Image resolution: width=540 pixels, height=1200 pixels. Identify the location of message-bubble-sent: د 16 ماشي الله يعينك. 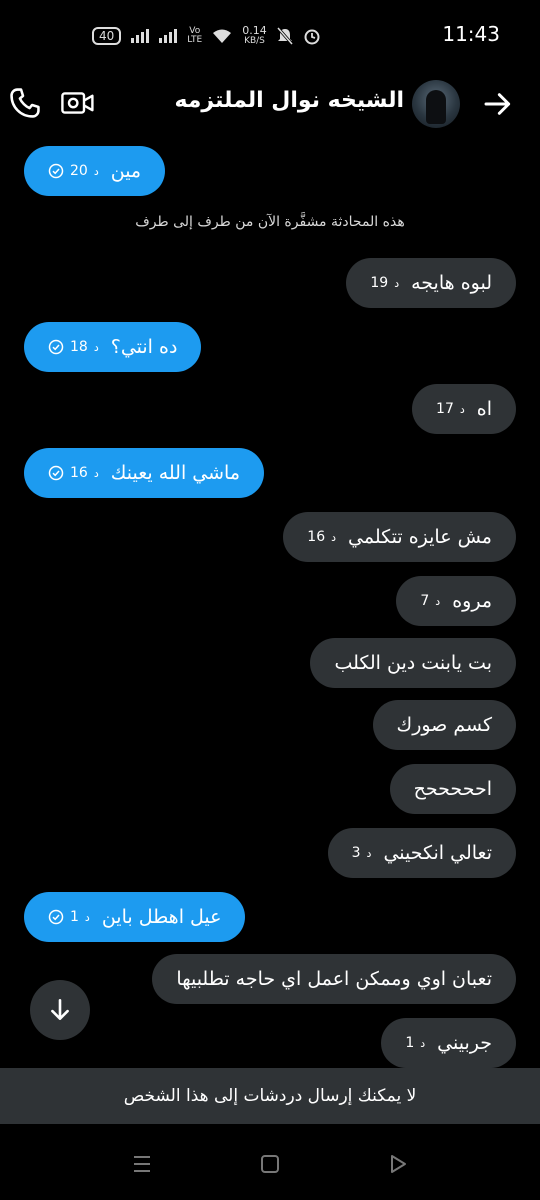
(144, 473).